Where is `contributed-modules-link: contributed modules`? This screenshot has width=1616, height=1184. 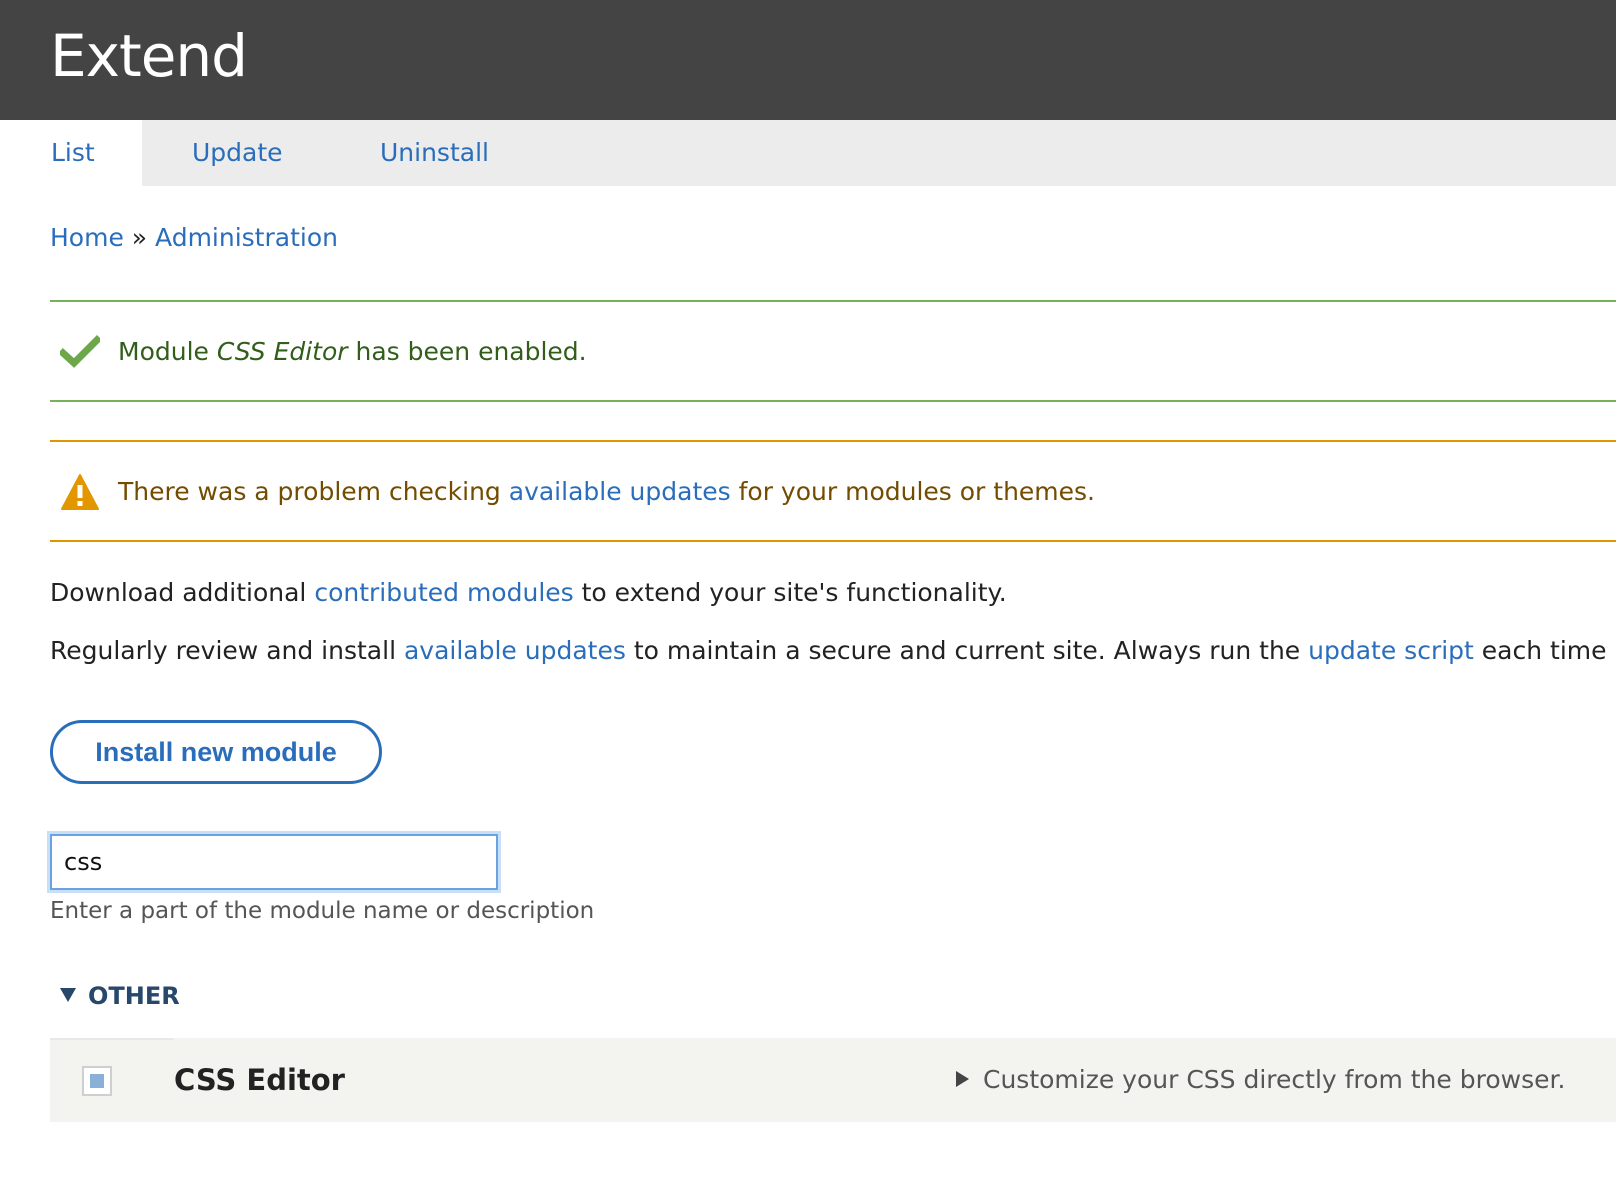
contributed-modules-link: contributed modules is located at coordinates (443, 592).